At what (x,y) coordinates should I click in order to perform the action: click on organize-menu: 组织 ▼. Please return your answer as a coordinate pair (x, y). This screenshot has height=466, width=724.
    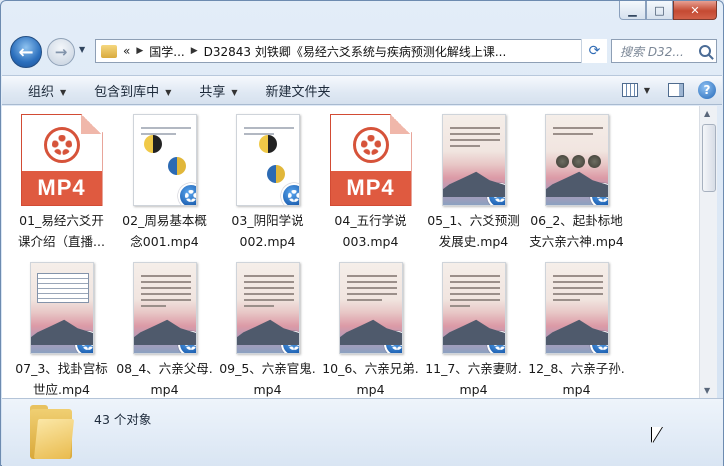
    Looking at the image, I should click on (47, 90).